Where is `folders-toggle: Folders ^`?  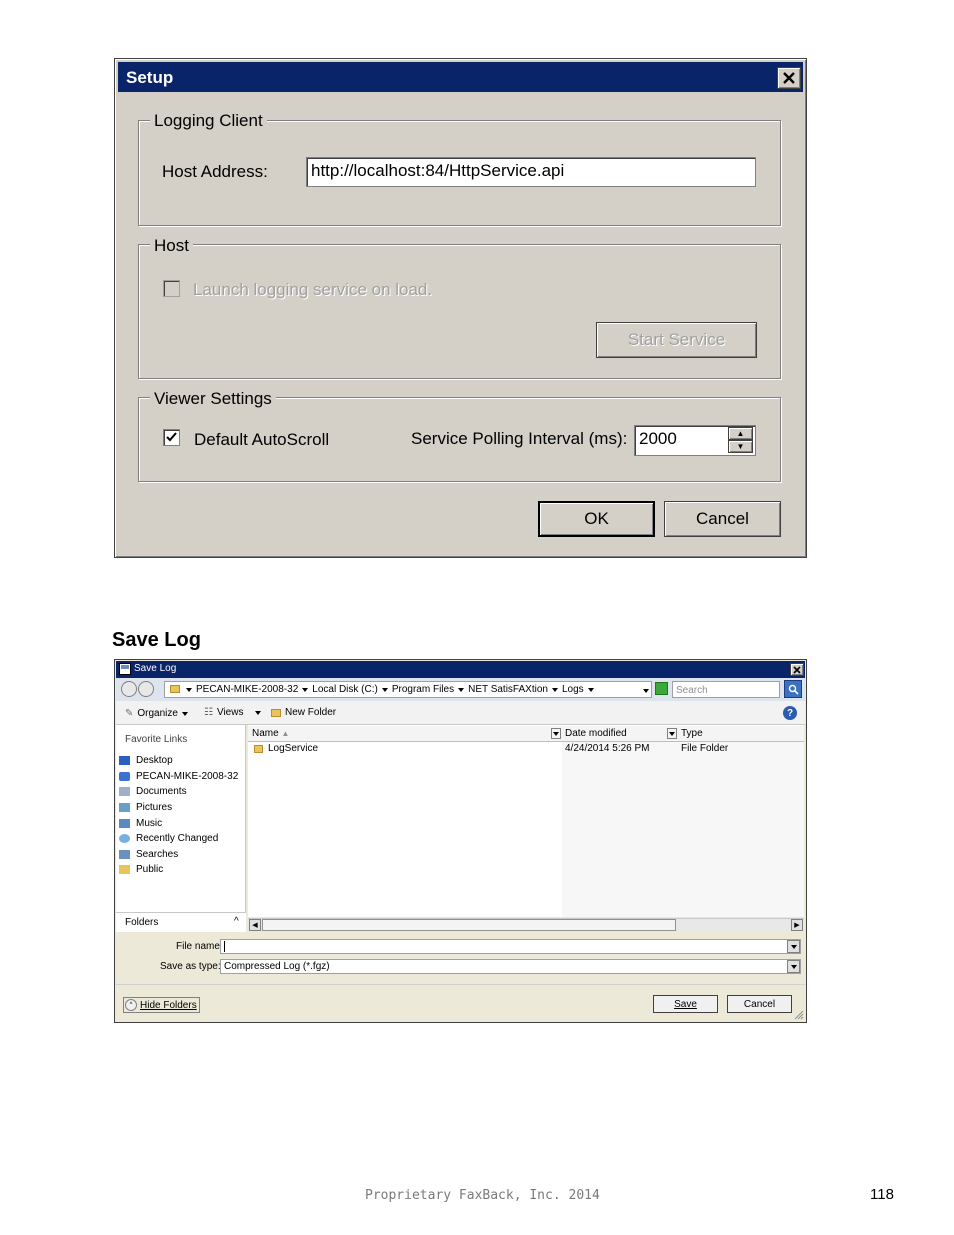 folders-toggle: Folders ^ is located at coordinates (181, 922).